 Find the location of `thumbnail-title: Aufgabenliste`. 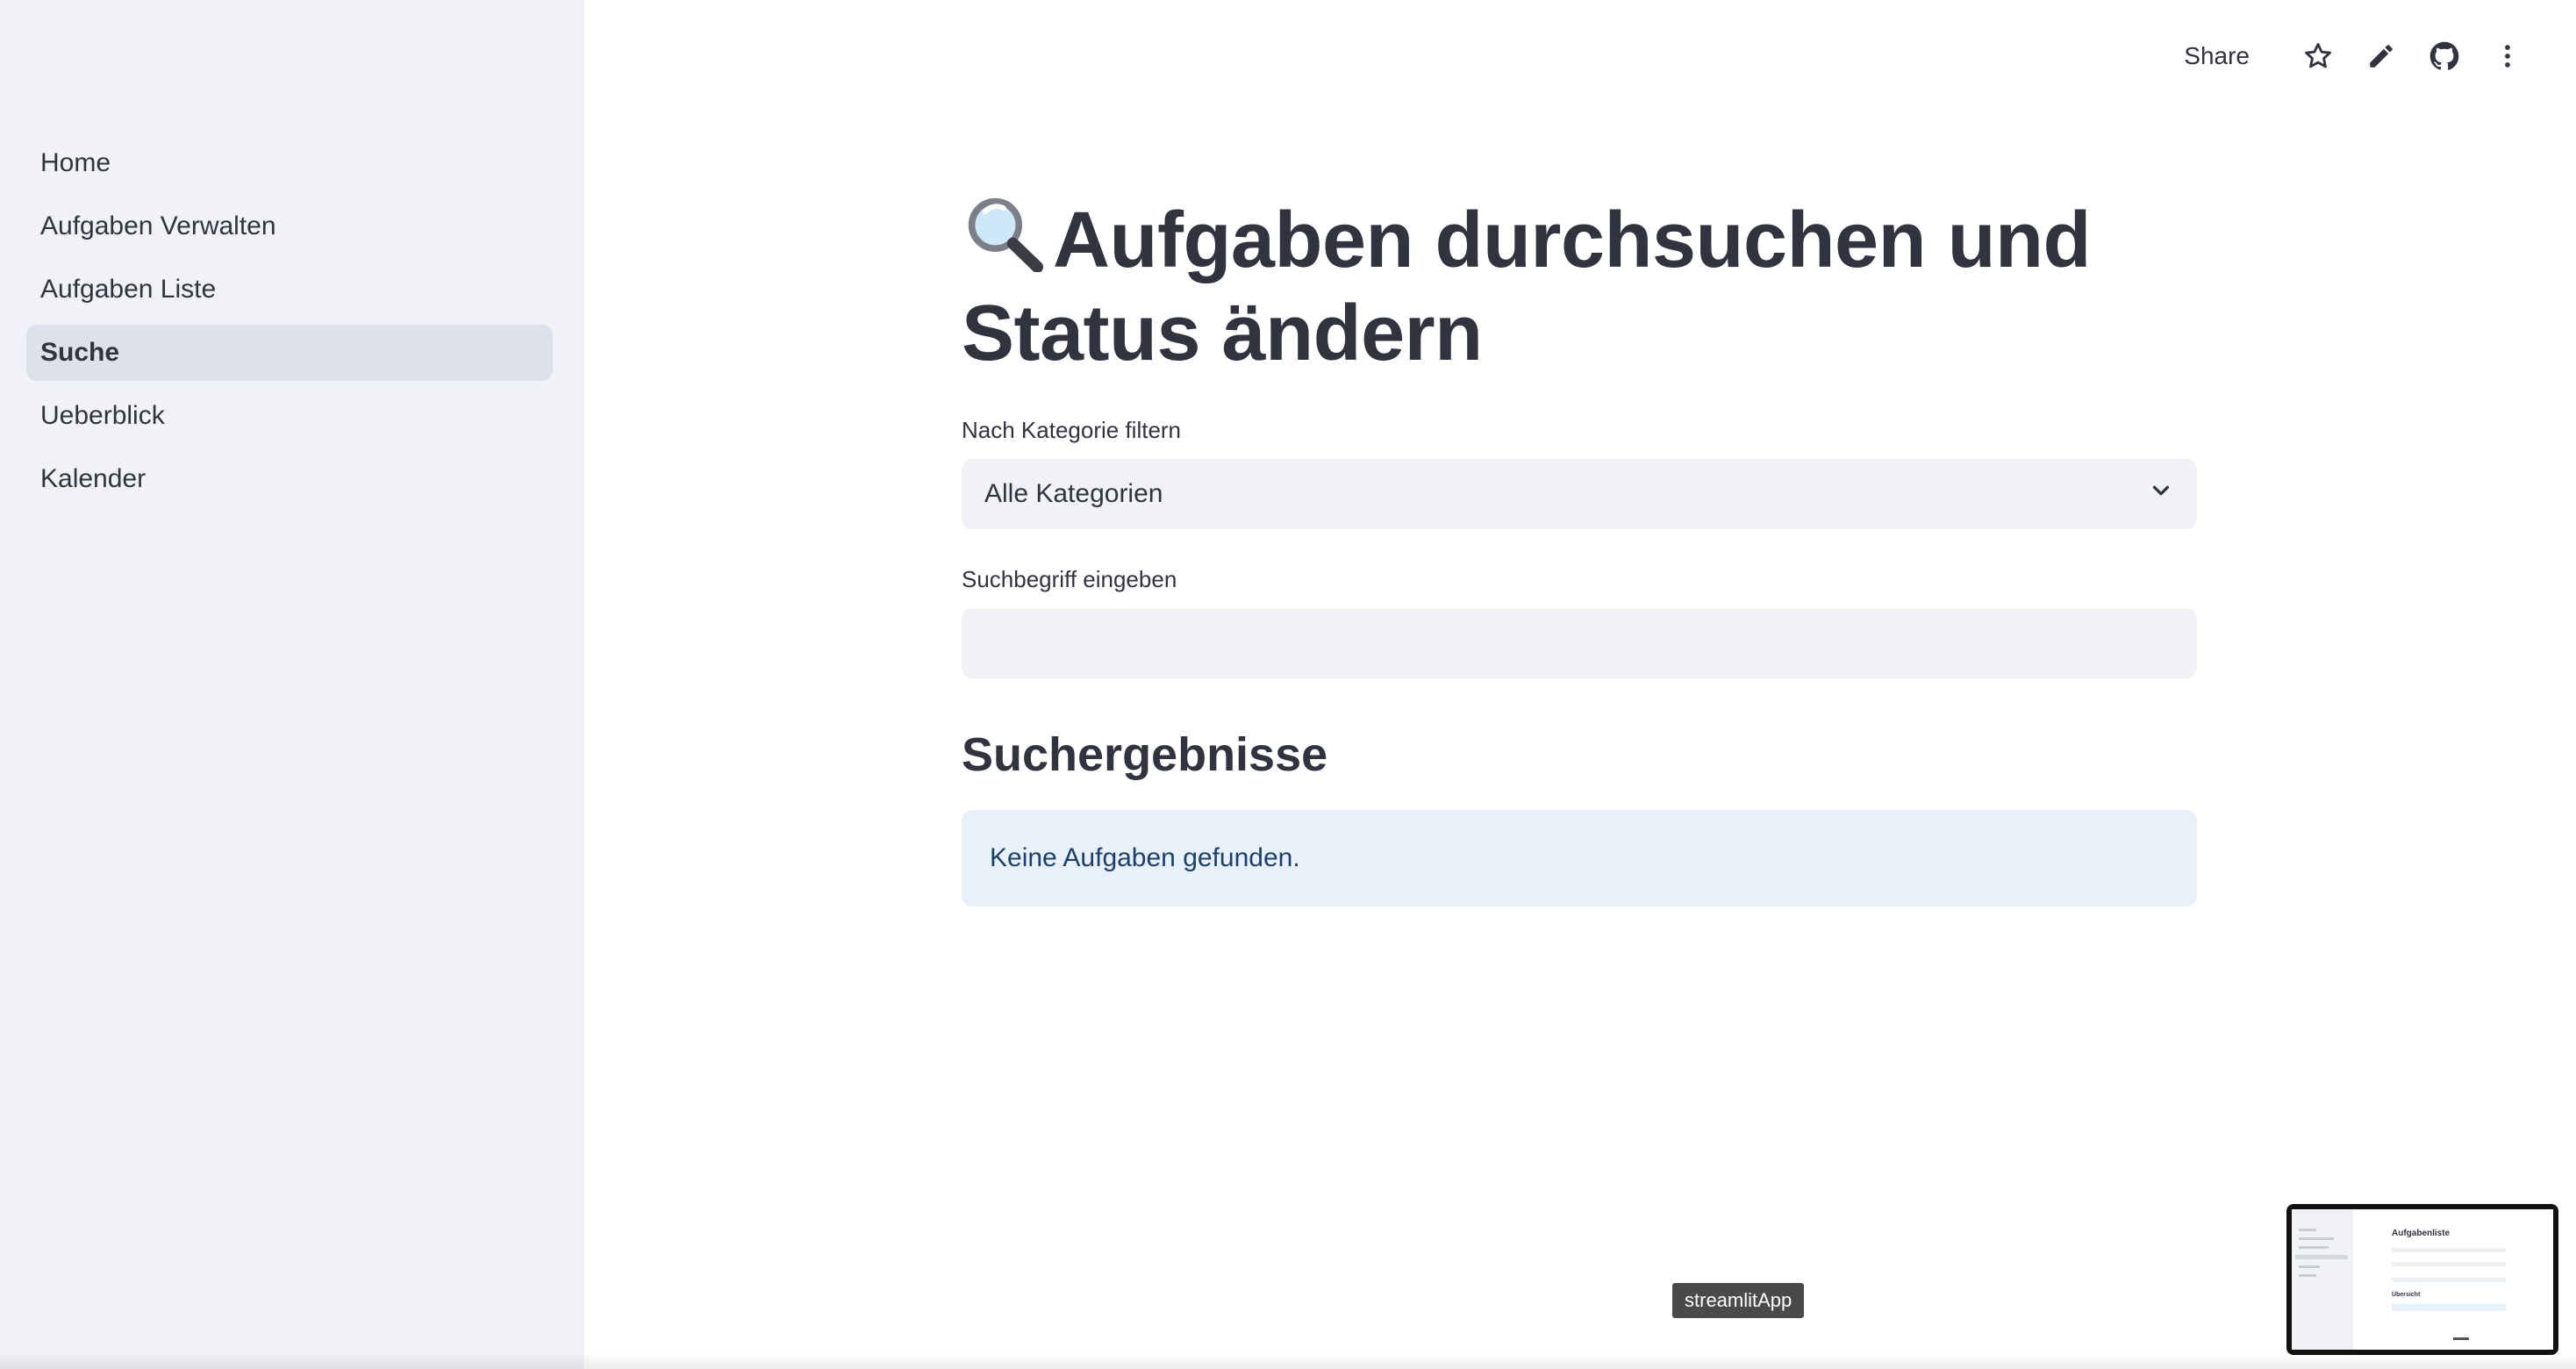

thumbnail-title: Aufgabenliste is located at coordinates (2421, 1233).